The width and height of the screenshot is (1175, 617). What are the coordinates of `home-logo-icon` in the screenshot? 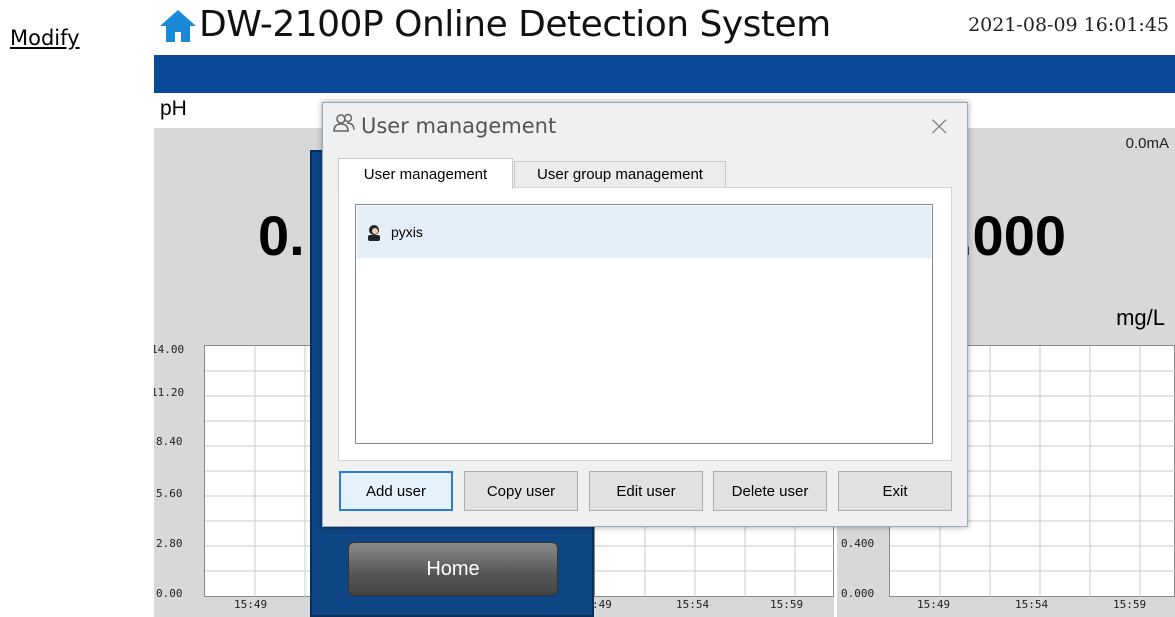 It's located at (178, 26).